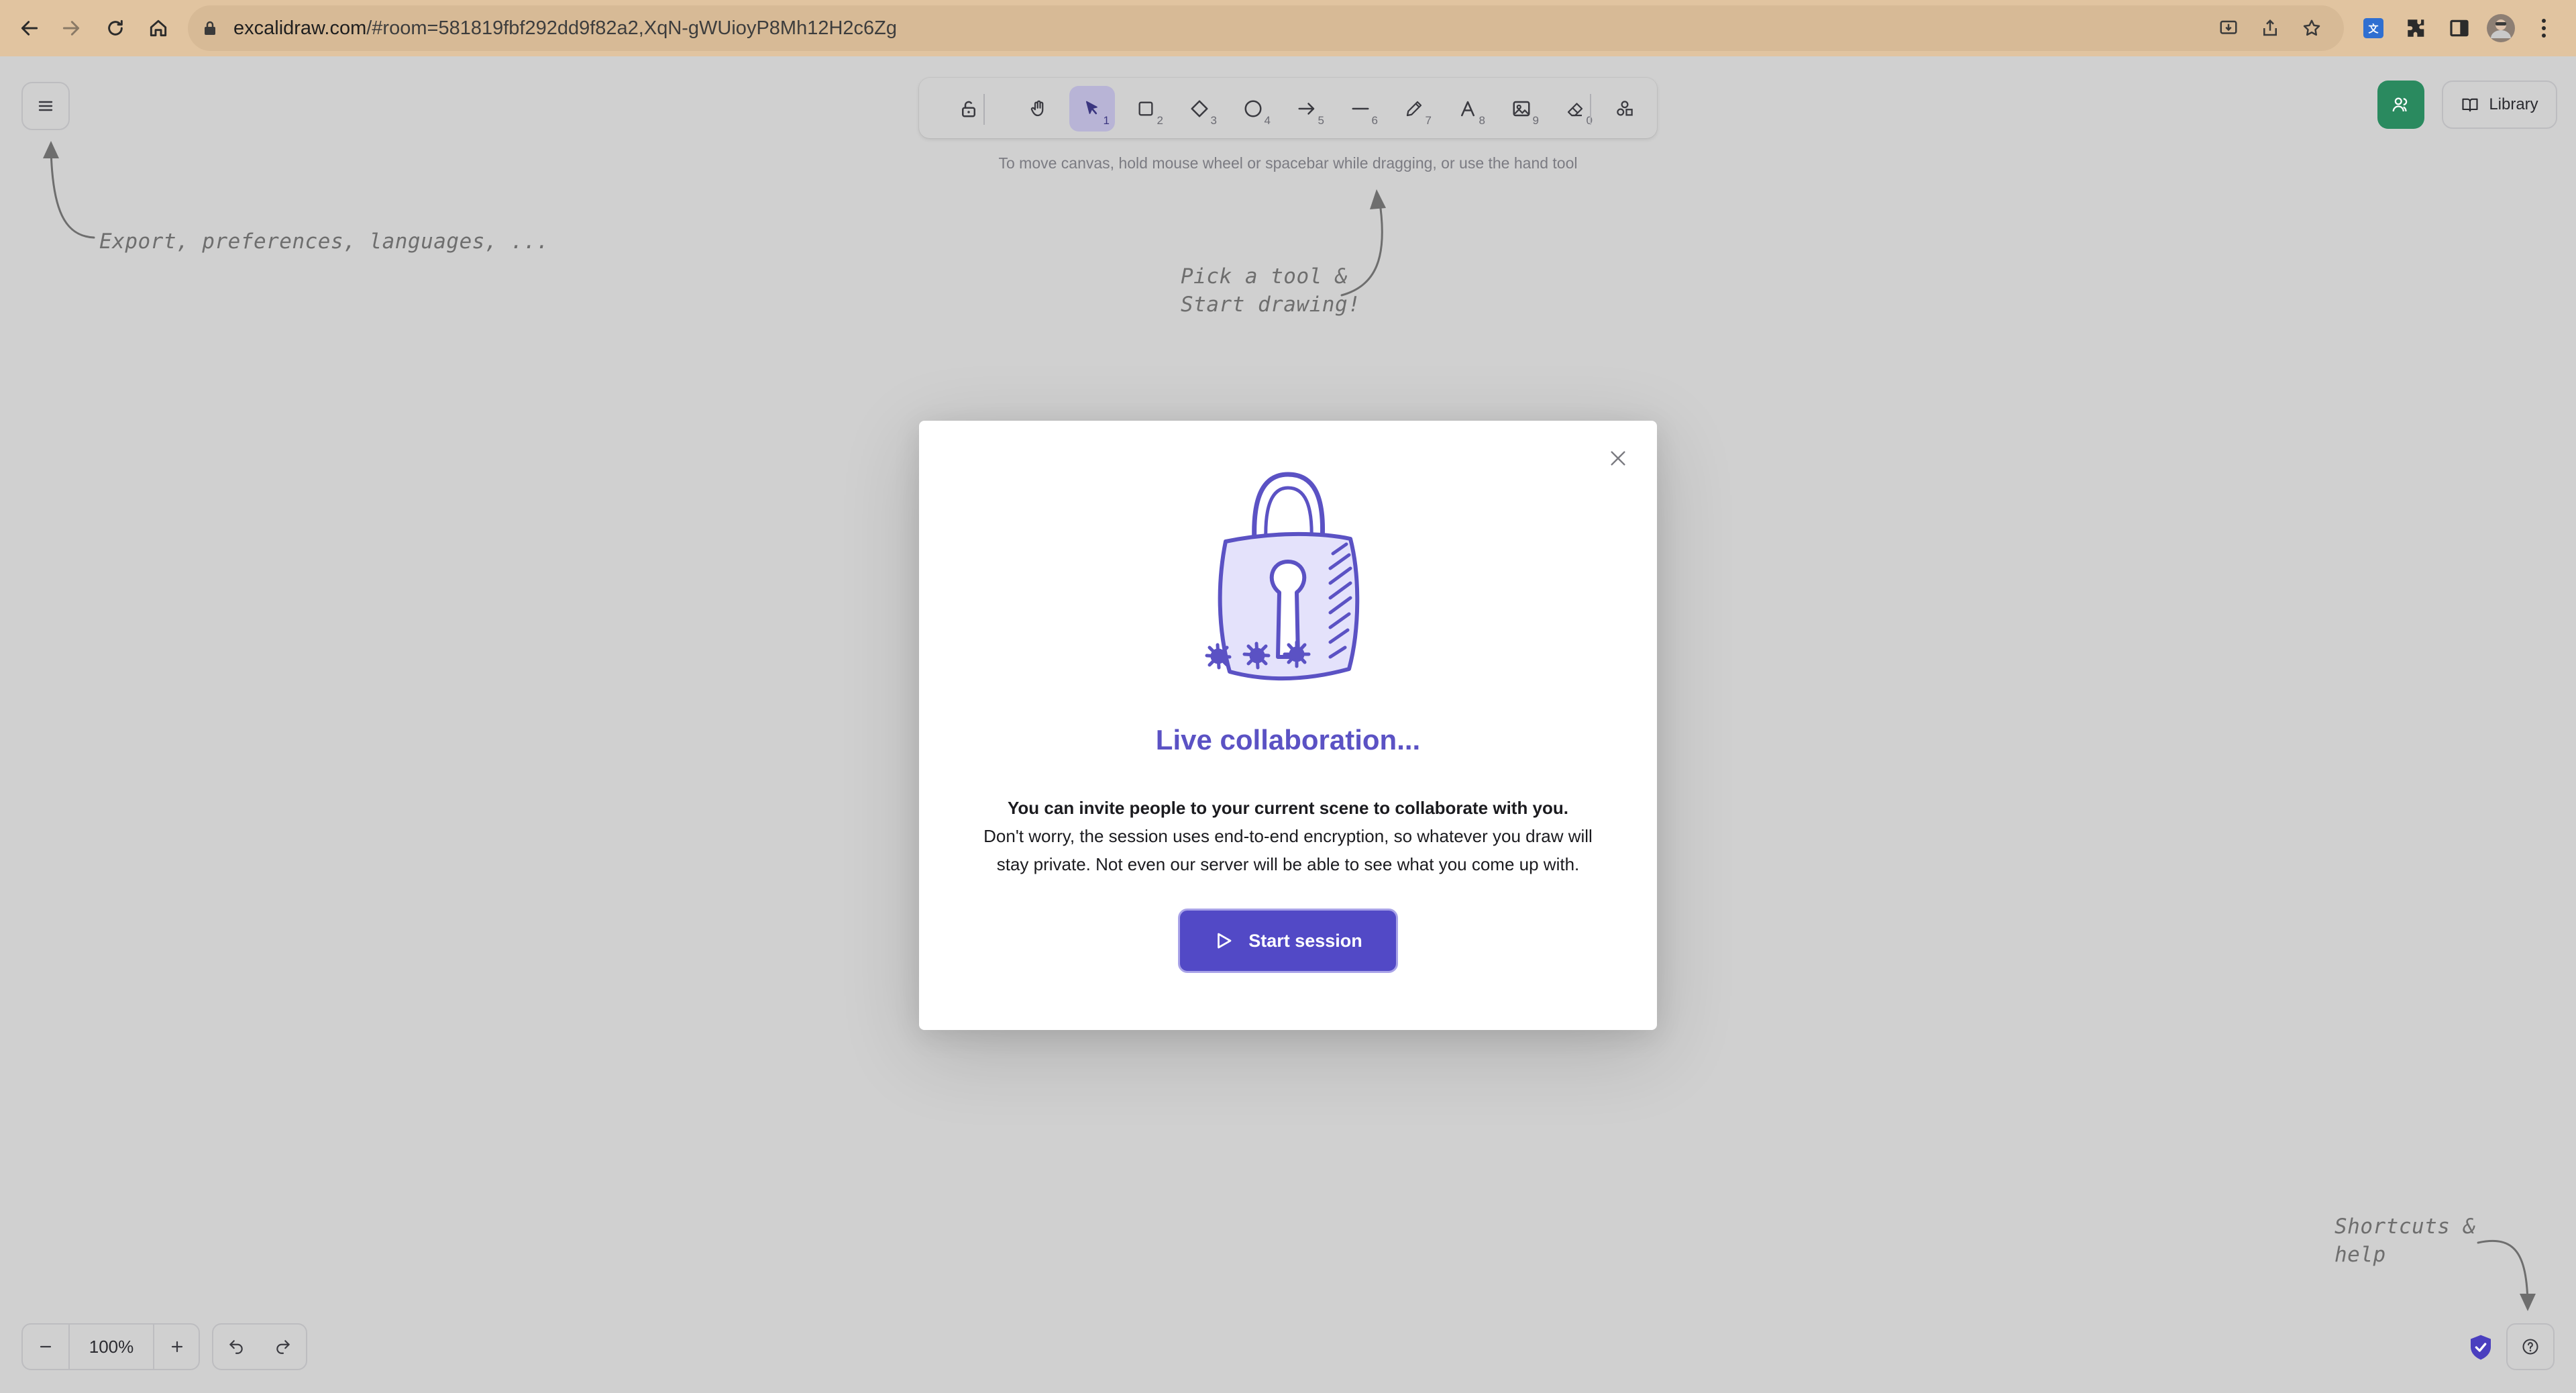 This screenshot has width=2576, height=1393. I want to click on puzzle-icon, so click(2416, 28).